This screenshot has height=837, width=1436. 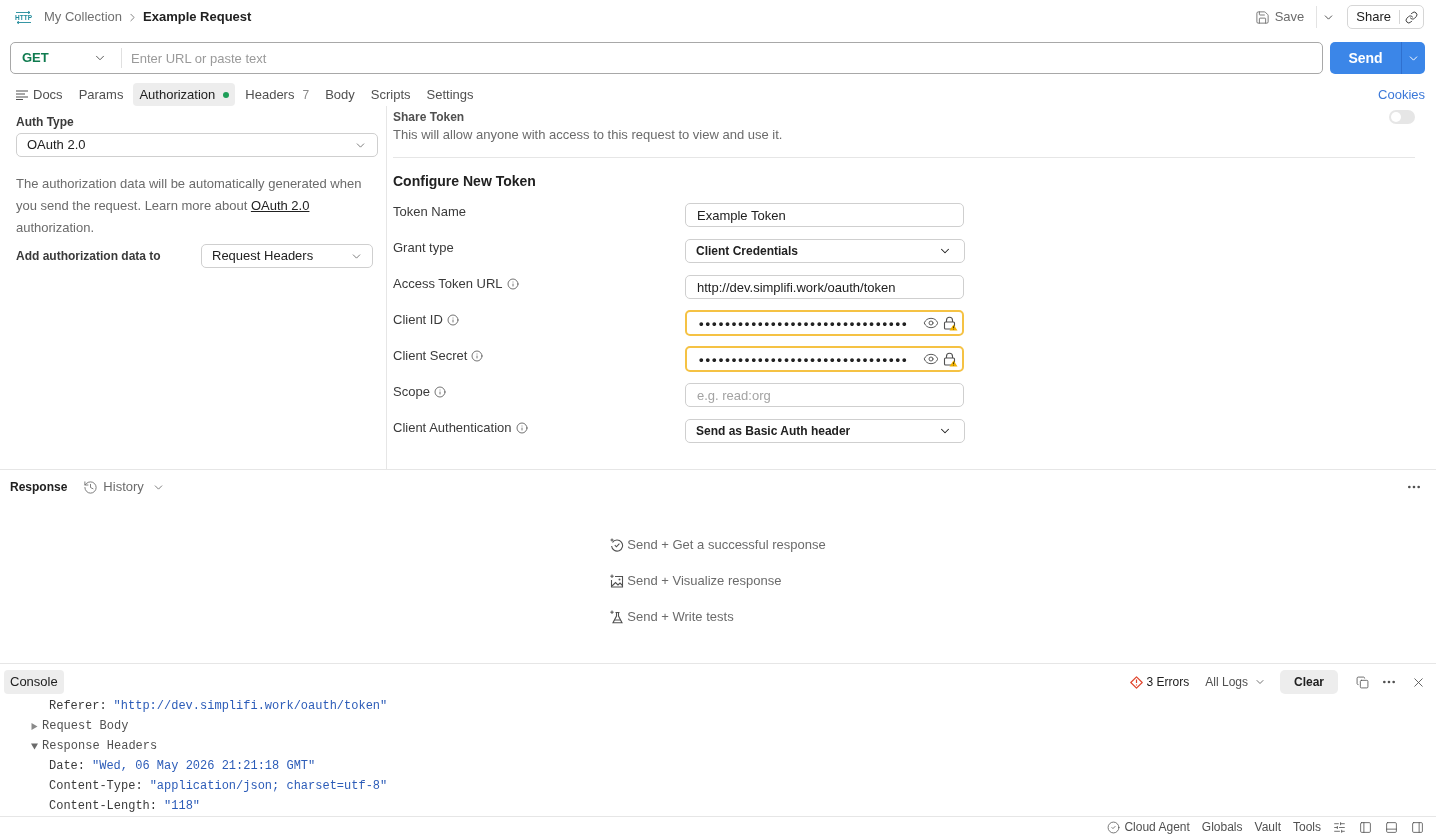 What do you see at coordinates (1307, 827) in the screenshot?
I see `status-bar-item: Tools` at bounding box center [1307, 827].